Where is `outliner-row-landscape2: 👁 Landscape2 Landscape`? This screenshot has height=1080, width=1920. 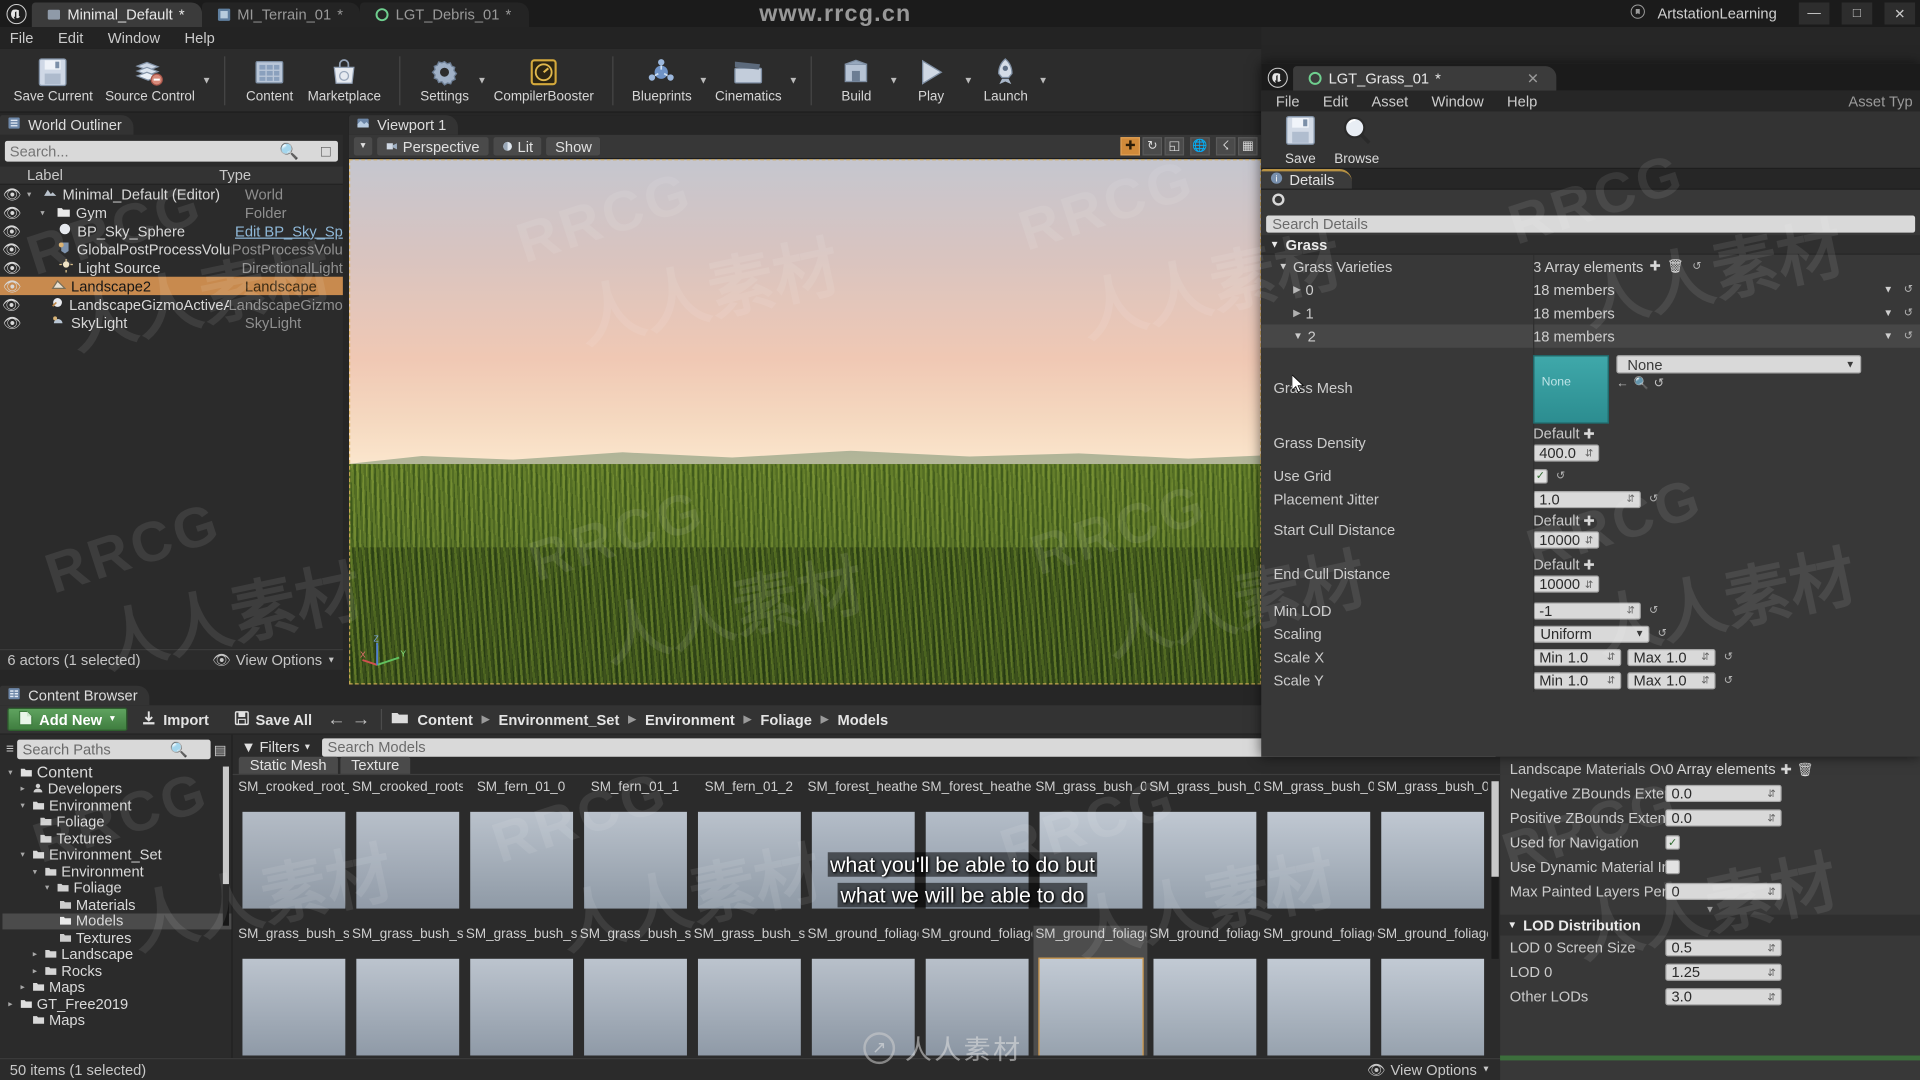 outliner-row-landscape2: 👁 Landscape2 Landscape is located at coordinates (171, 286).